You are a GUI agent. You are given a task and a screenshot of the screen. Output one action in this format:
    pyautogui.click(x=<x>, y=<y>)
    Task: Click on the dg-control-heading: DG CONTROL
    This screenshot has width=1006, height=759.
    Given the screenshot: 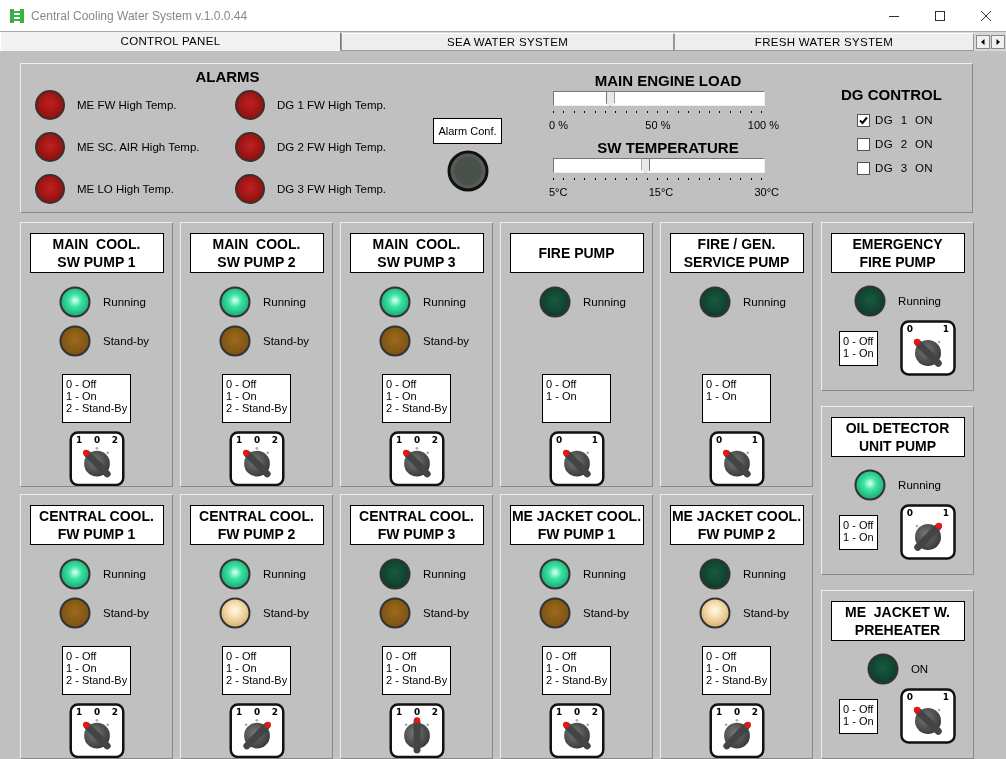 What is the action you would take?
    pyautogui.click(x=892, y=94)
    